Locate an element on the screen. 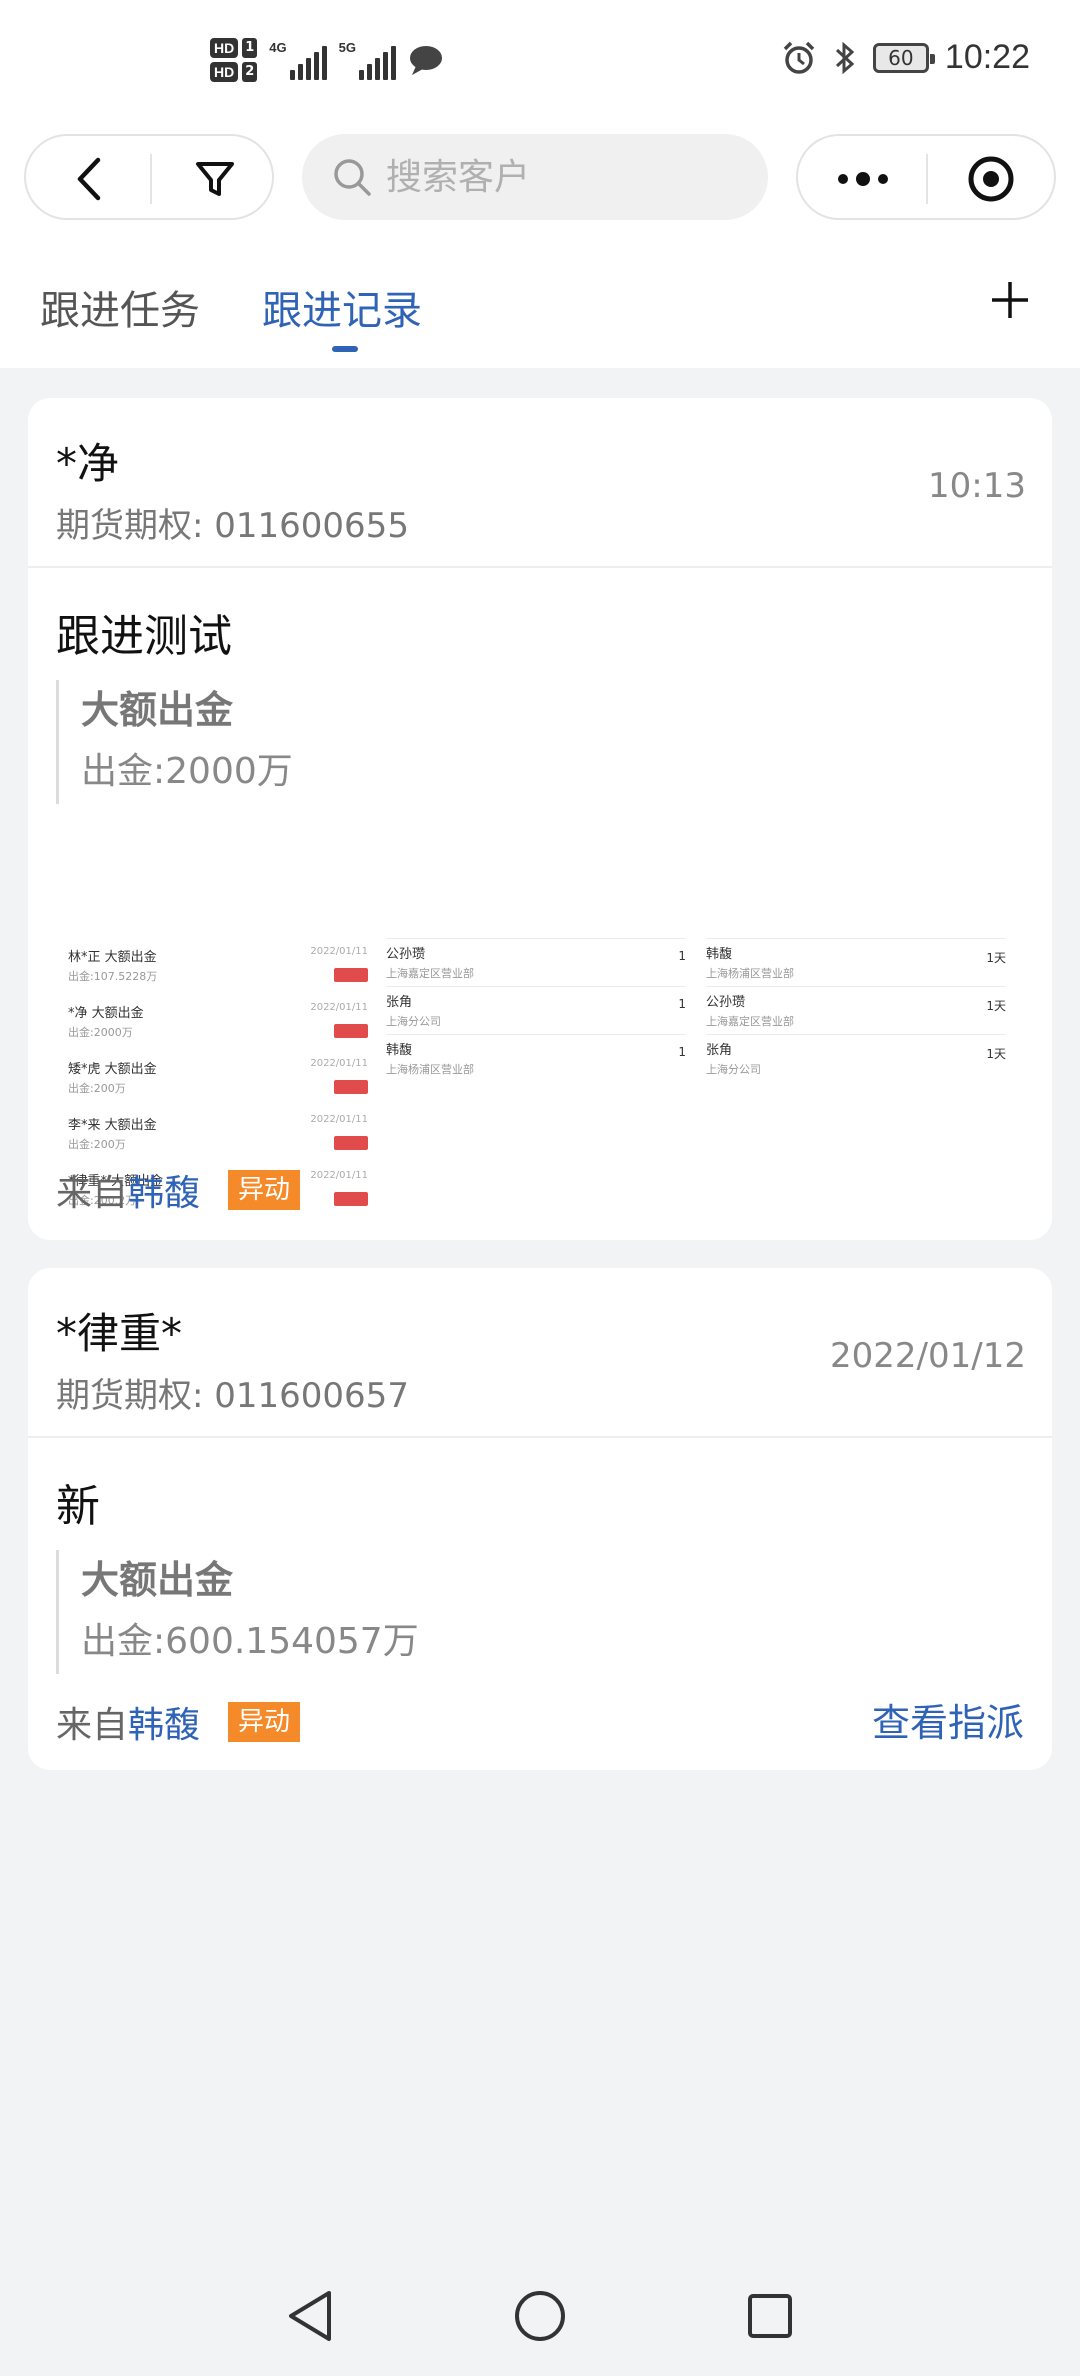  list-item: 矮*虎 大额出金 出金:200万 2022/01/11 is located at coordinates (218, 1076).